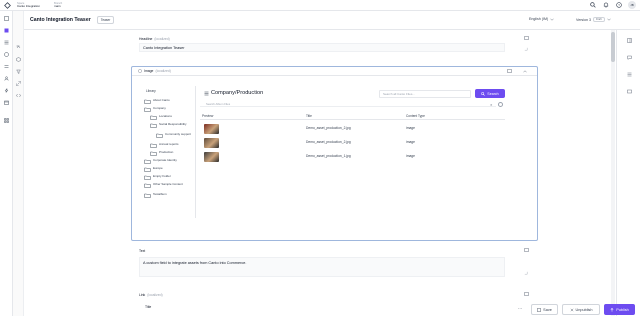 The width and height of the screenshot is (640, 316). Describe the element at coordinates (159, 108) in the screenshot. I see `folder-name: Company` at that location.